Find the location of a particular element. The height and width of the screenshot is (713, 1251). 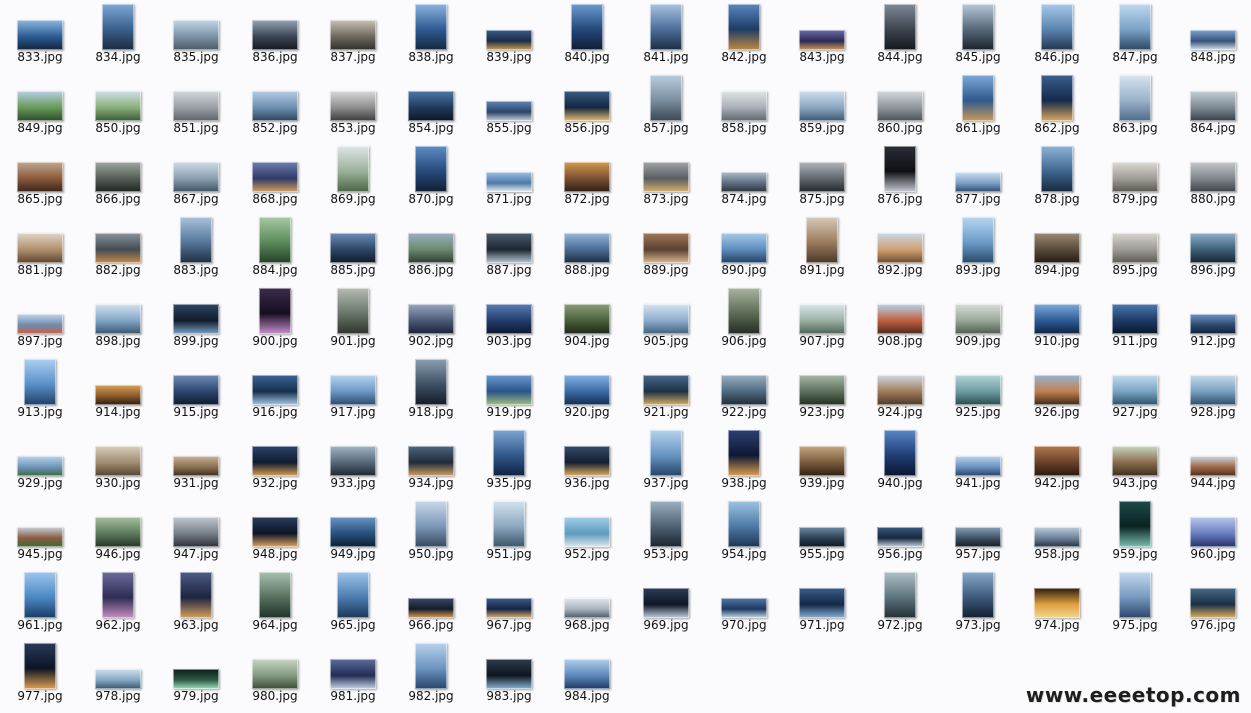

file-item: 885.jpg is located at coordinates (353, 248).